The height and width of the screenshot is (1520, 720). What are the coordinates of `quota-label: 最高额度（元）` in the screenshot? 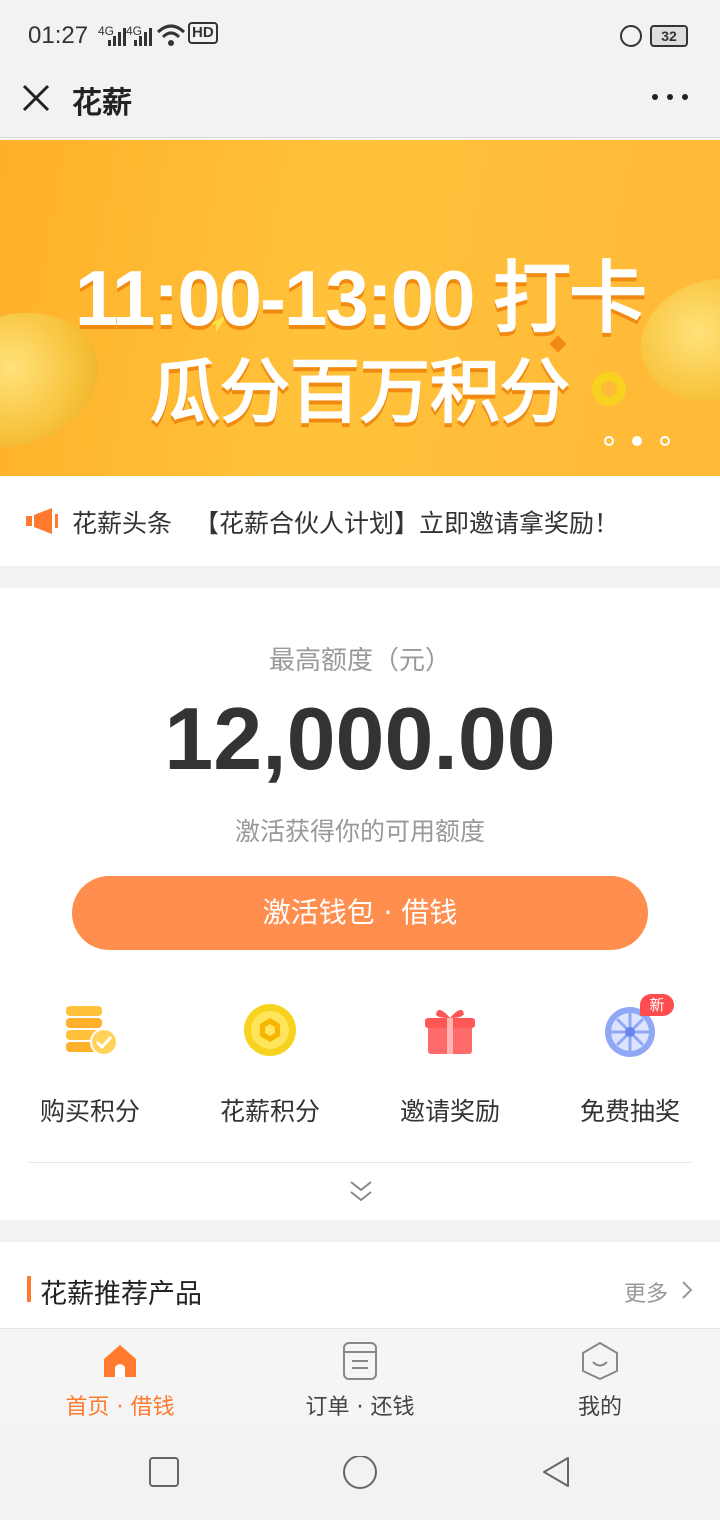 It's located at (359, 661).